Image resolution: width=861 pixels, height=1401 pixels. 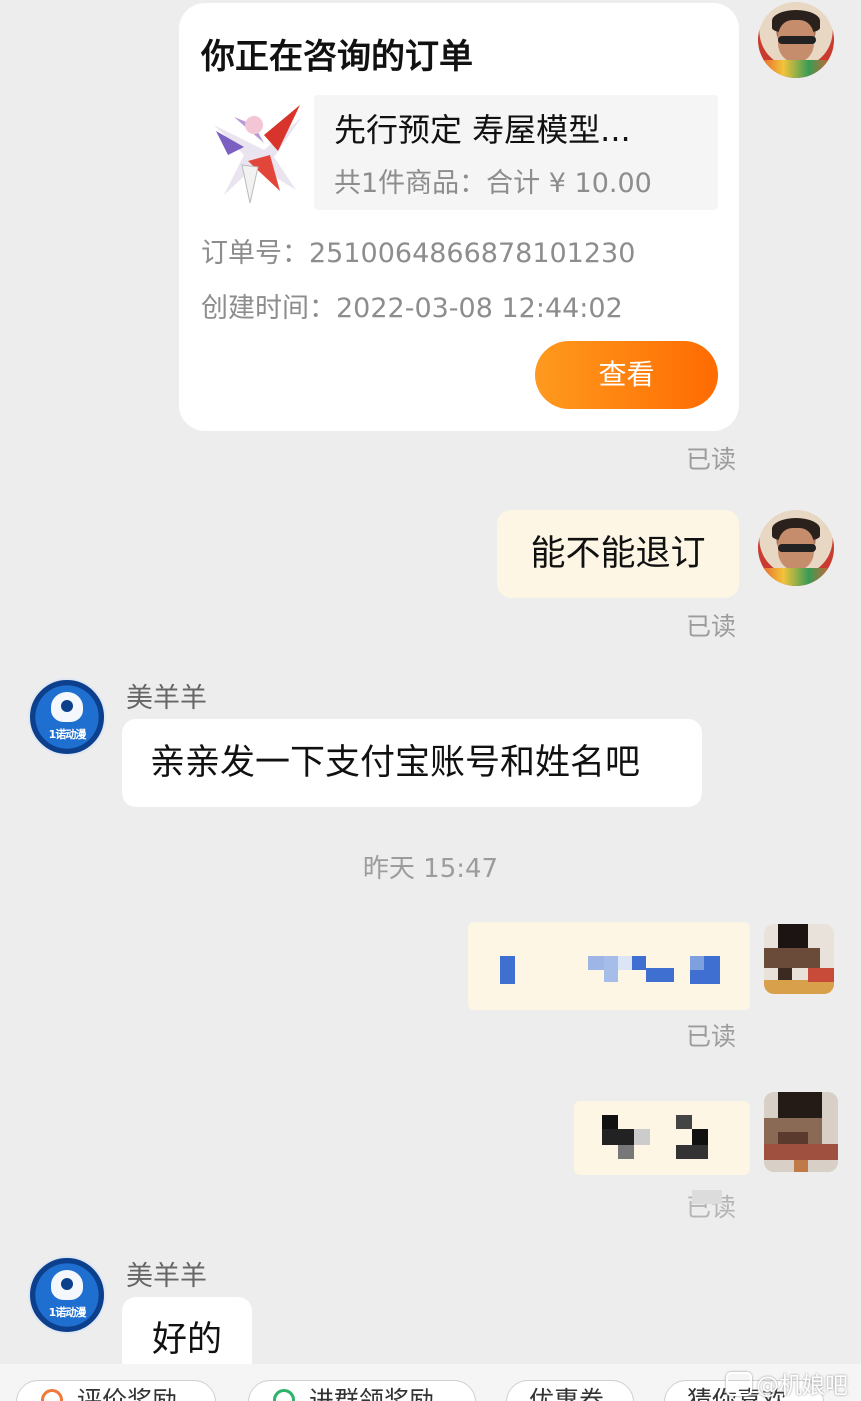 What do you see at coordinates (337, 57) in the screenshot?
I see `order-card-title: 你正在咨询的订单` at bounding box center [337, 57].